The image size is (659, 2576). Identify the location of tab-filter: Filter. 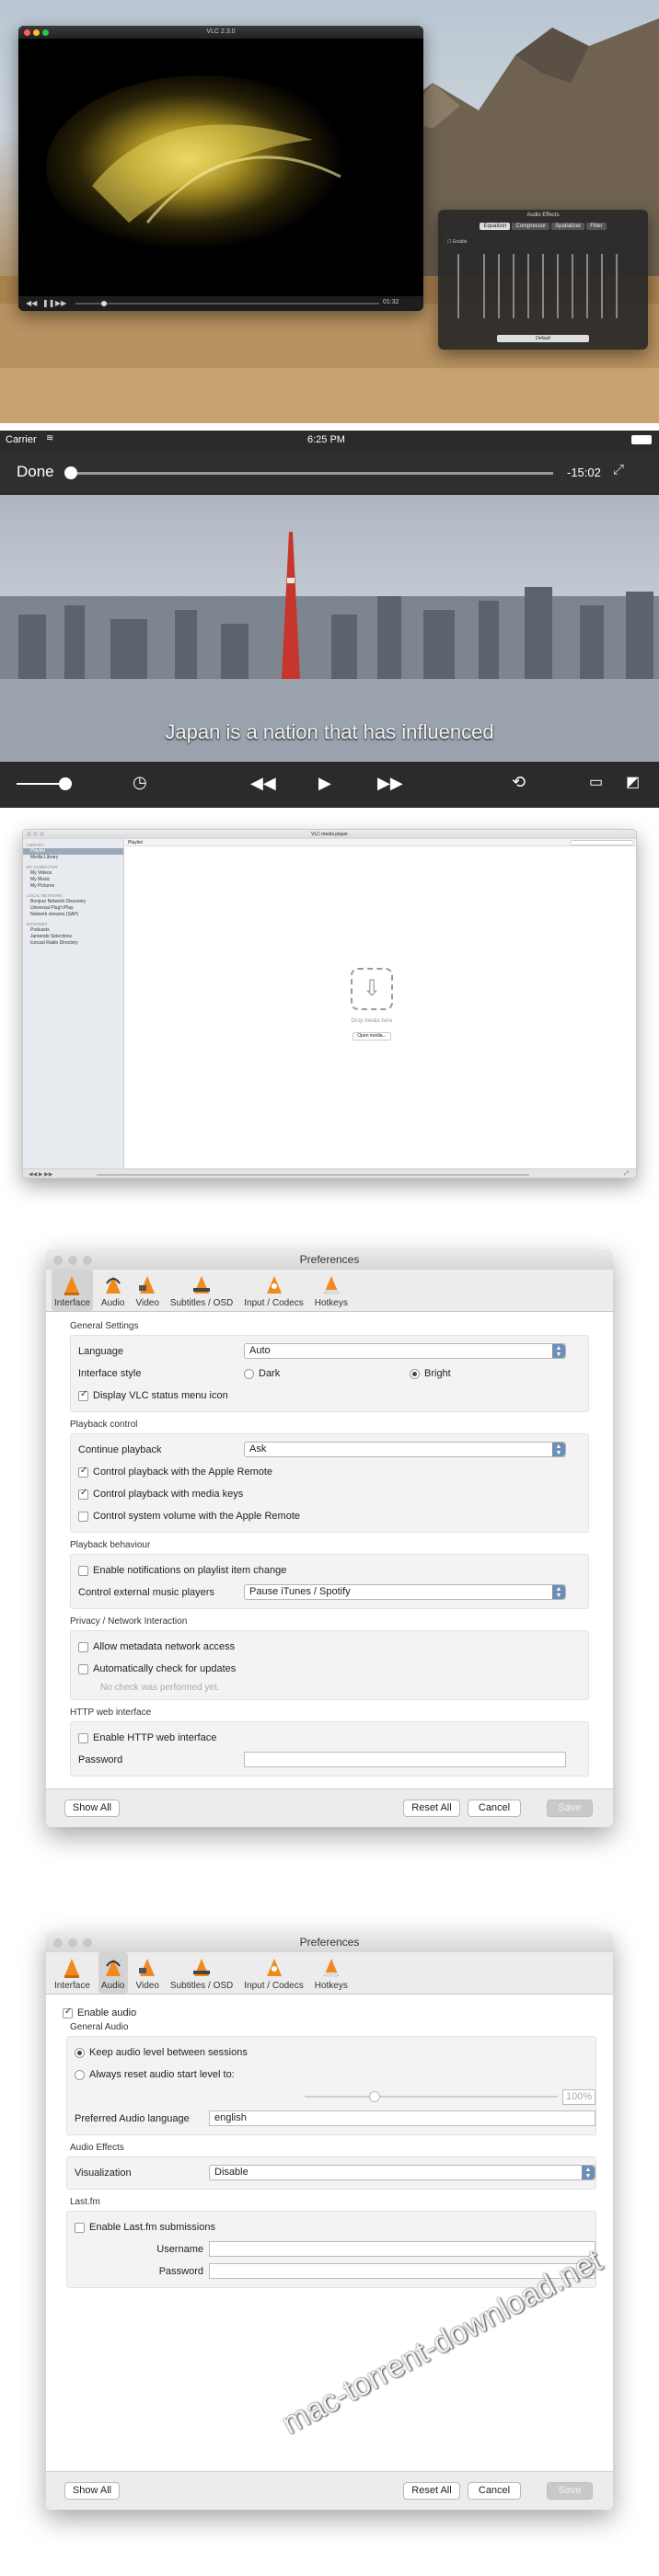
(596, 226).